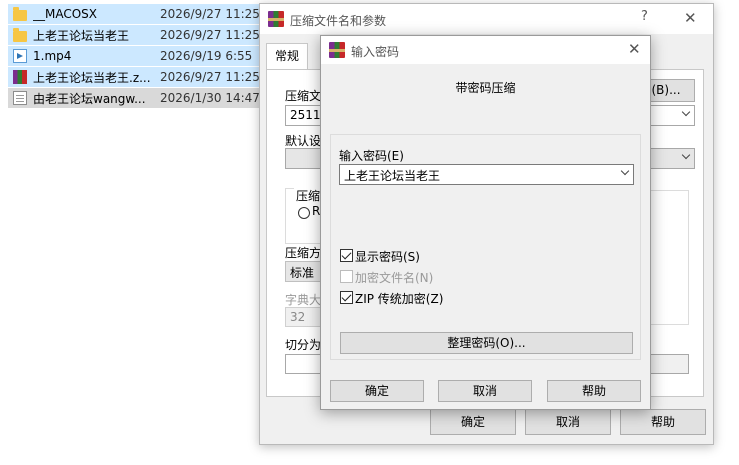 This screenshot has width=739, height=465. What do you see at coordinates (303, 300) in the screenshot?
I see `dictionary-label: 字典大` at bounding box center [303, 300].